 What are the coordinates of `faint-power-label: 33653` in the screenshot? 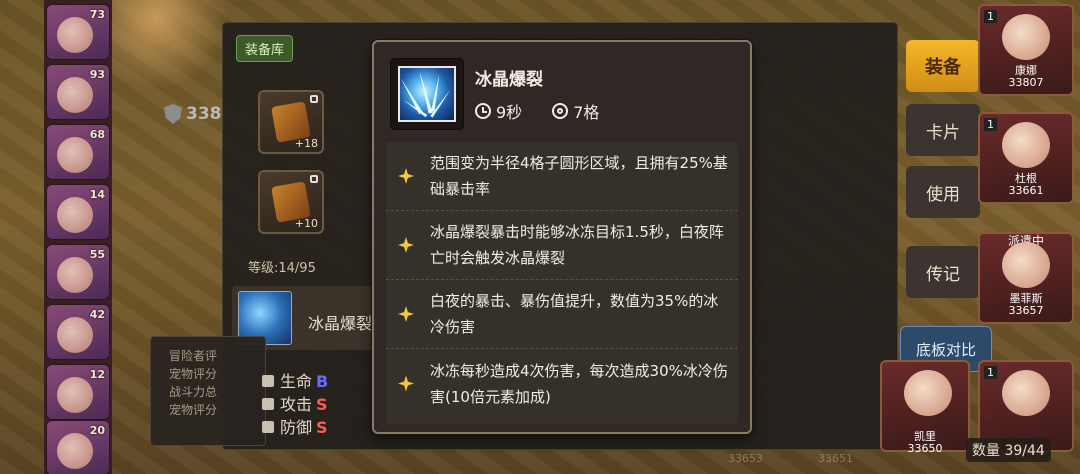 It's located at (745, 458).